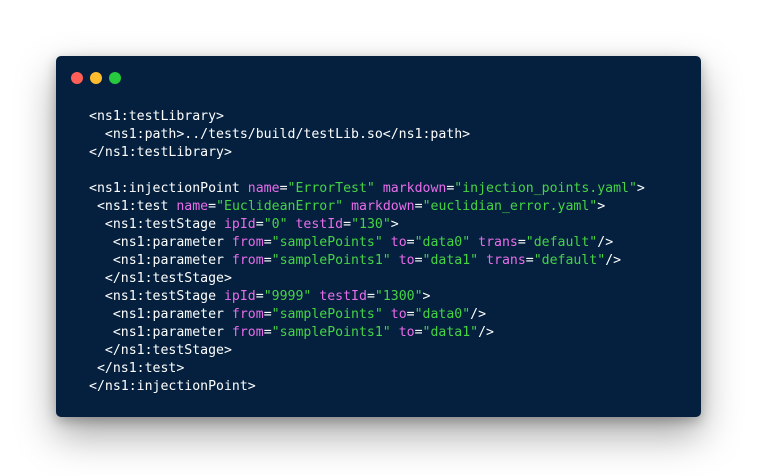 Image resolution: width=757 pixels, height=475 pixels. I want to click on code-line: </ns1:test>, so click(367, 369).